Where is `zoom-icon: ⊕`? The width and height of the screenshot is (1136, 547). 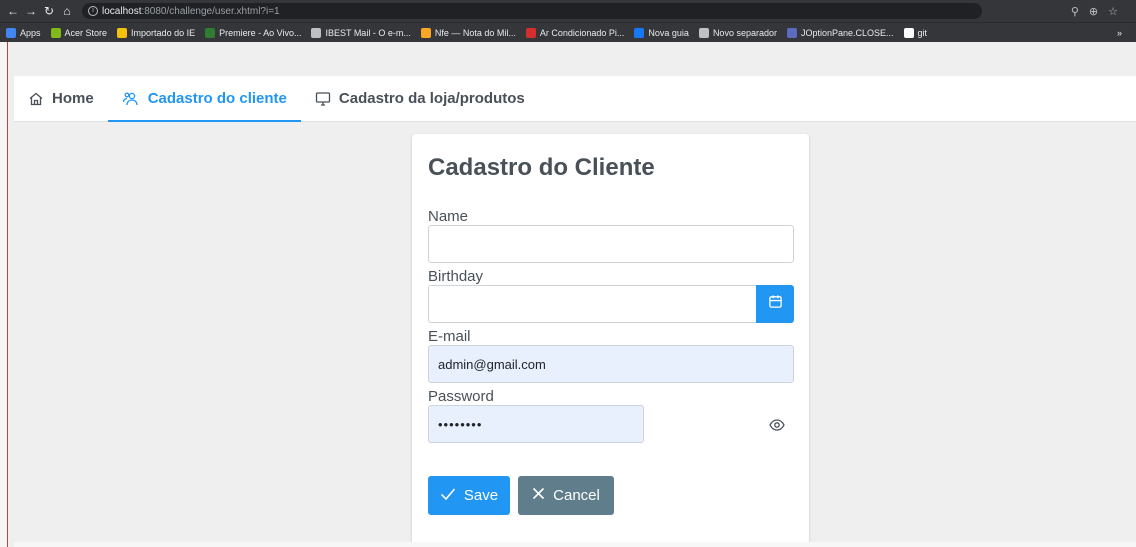 zoom-icon: ⊕ is located at coordinates (1093, 11).